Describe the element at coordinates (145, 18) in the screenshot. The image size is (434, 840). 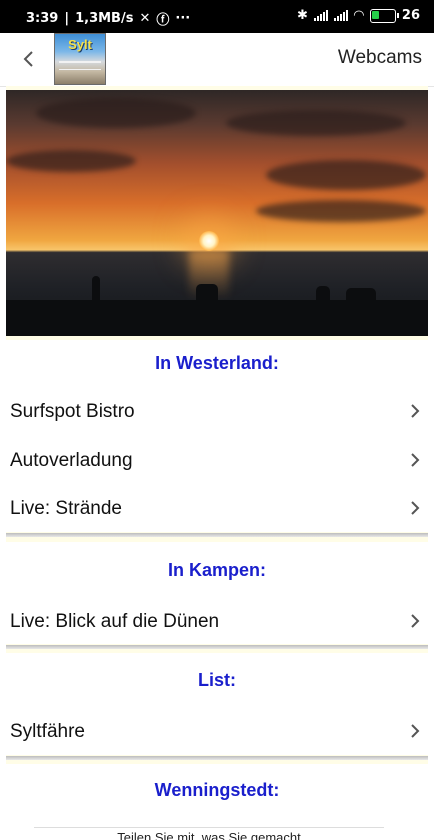
I see `alarm-off-icon: ✕` at that location.